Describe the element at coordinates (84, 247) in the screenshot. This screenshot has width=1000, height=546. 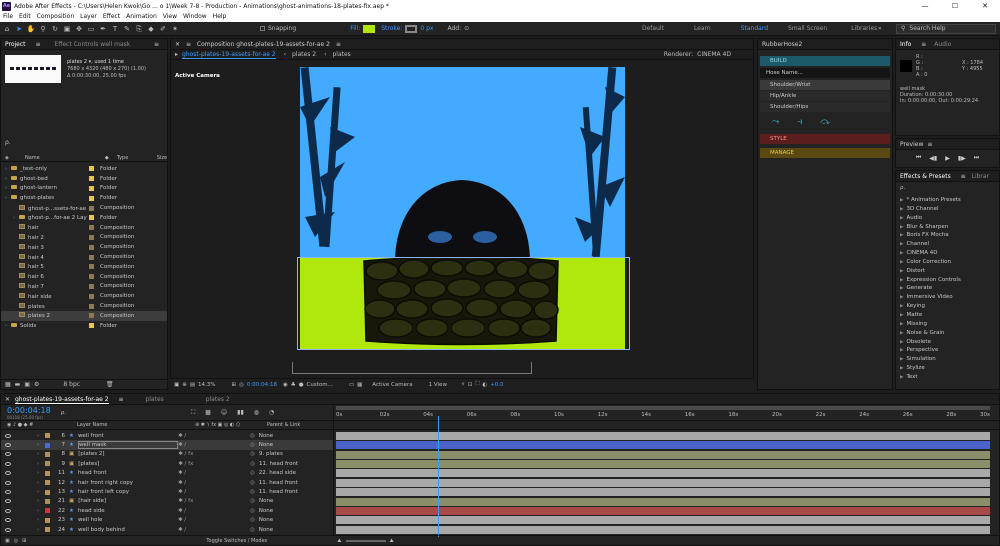
I see `project-item: hair 3 Composition` at that location.